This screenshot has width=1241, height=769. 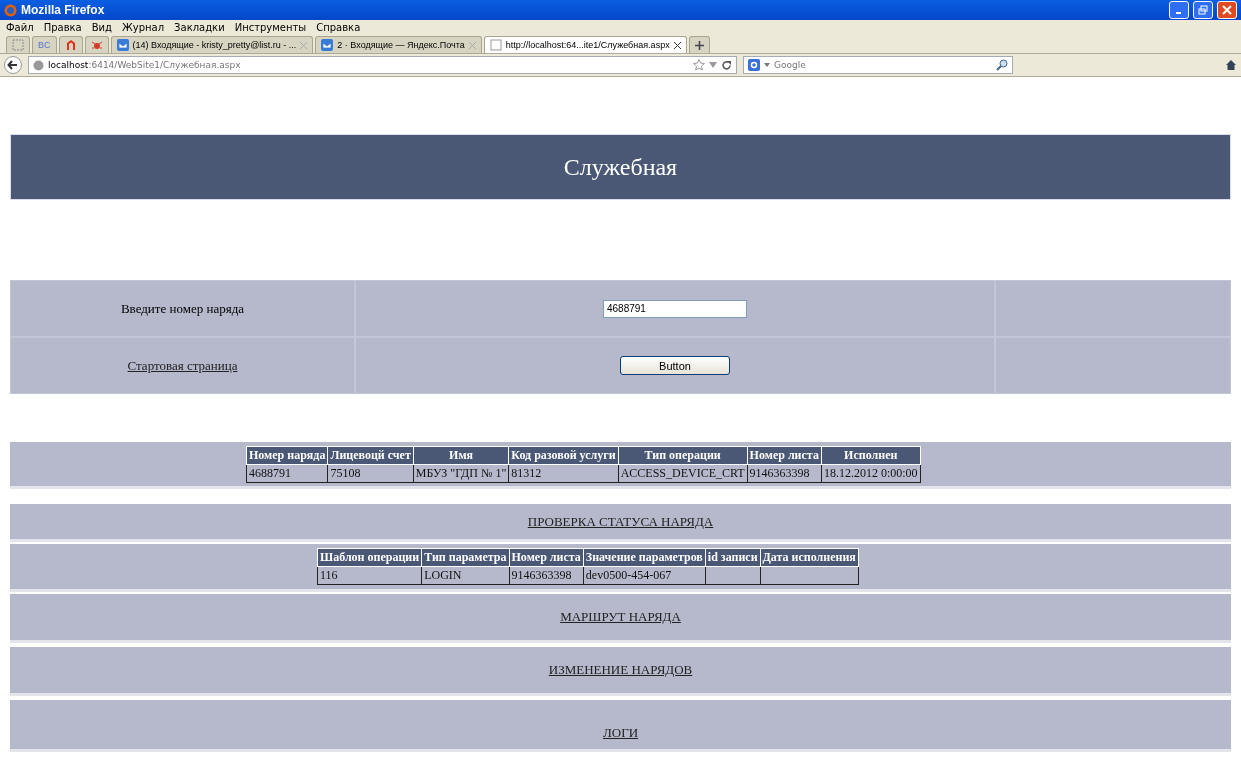 I want to click on restore-icon, so click(x=1203, y=10).